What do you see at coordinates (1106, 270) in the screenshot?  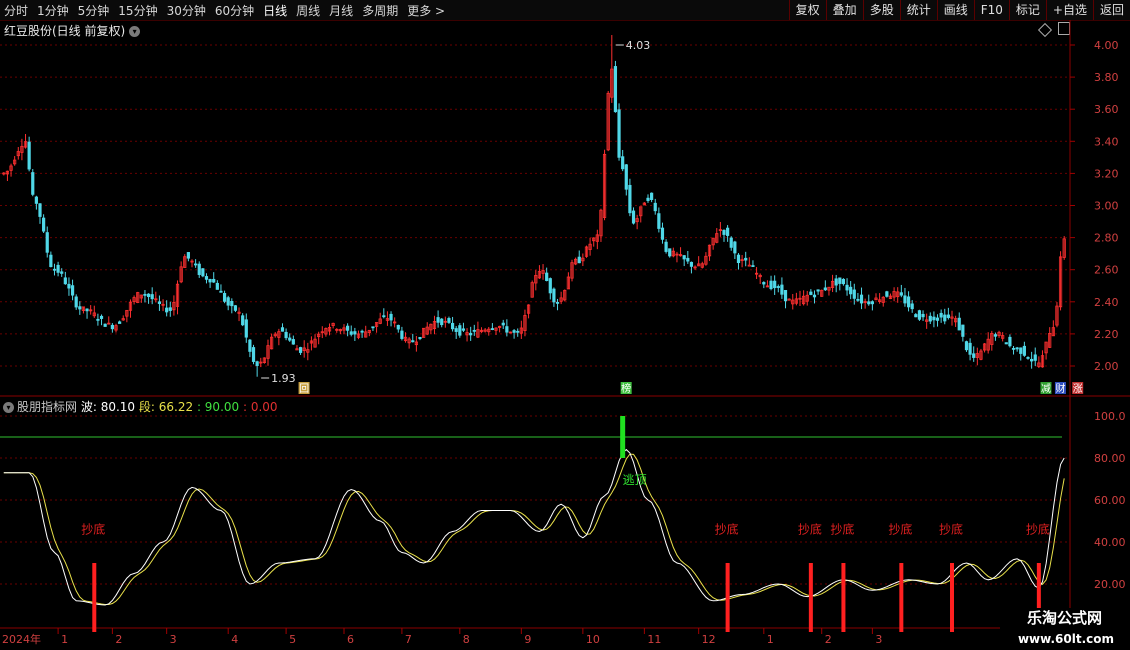 I see `price-tick-label: 2.60` at bounding box center [1106, 270].